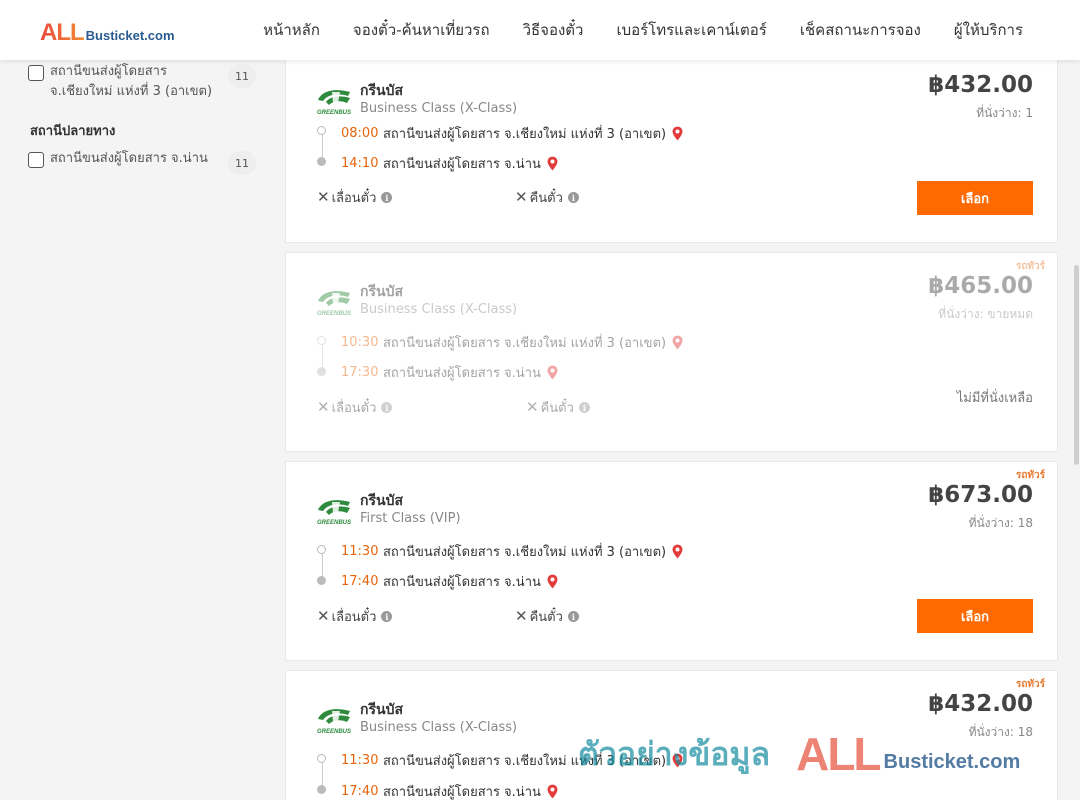 The width and height of the screenshot is (1080, 800). What do you see at coordinates (73, 131) in the screenshot?
I see `destination-heading: สถานีปลายทาง` at bounding box center [73, 131].